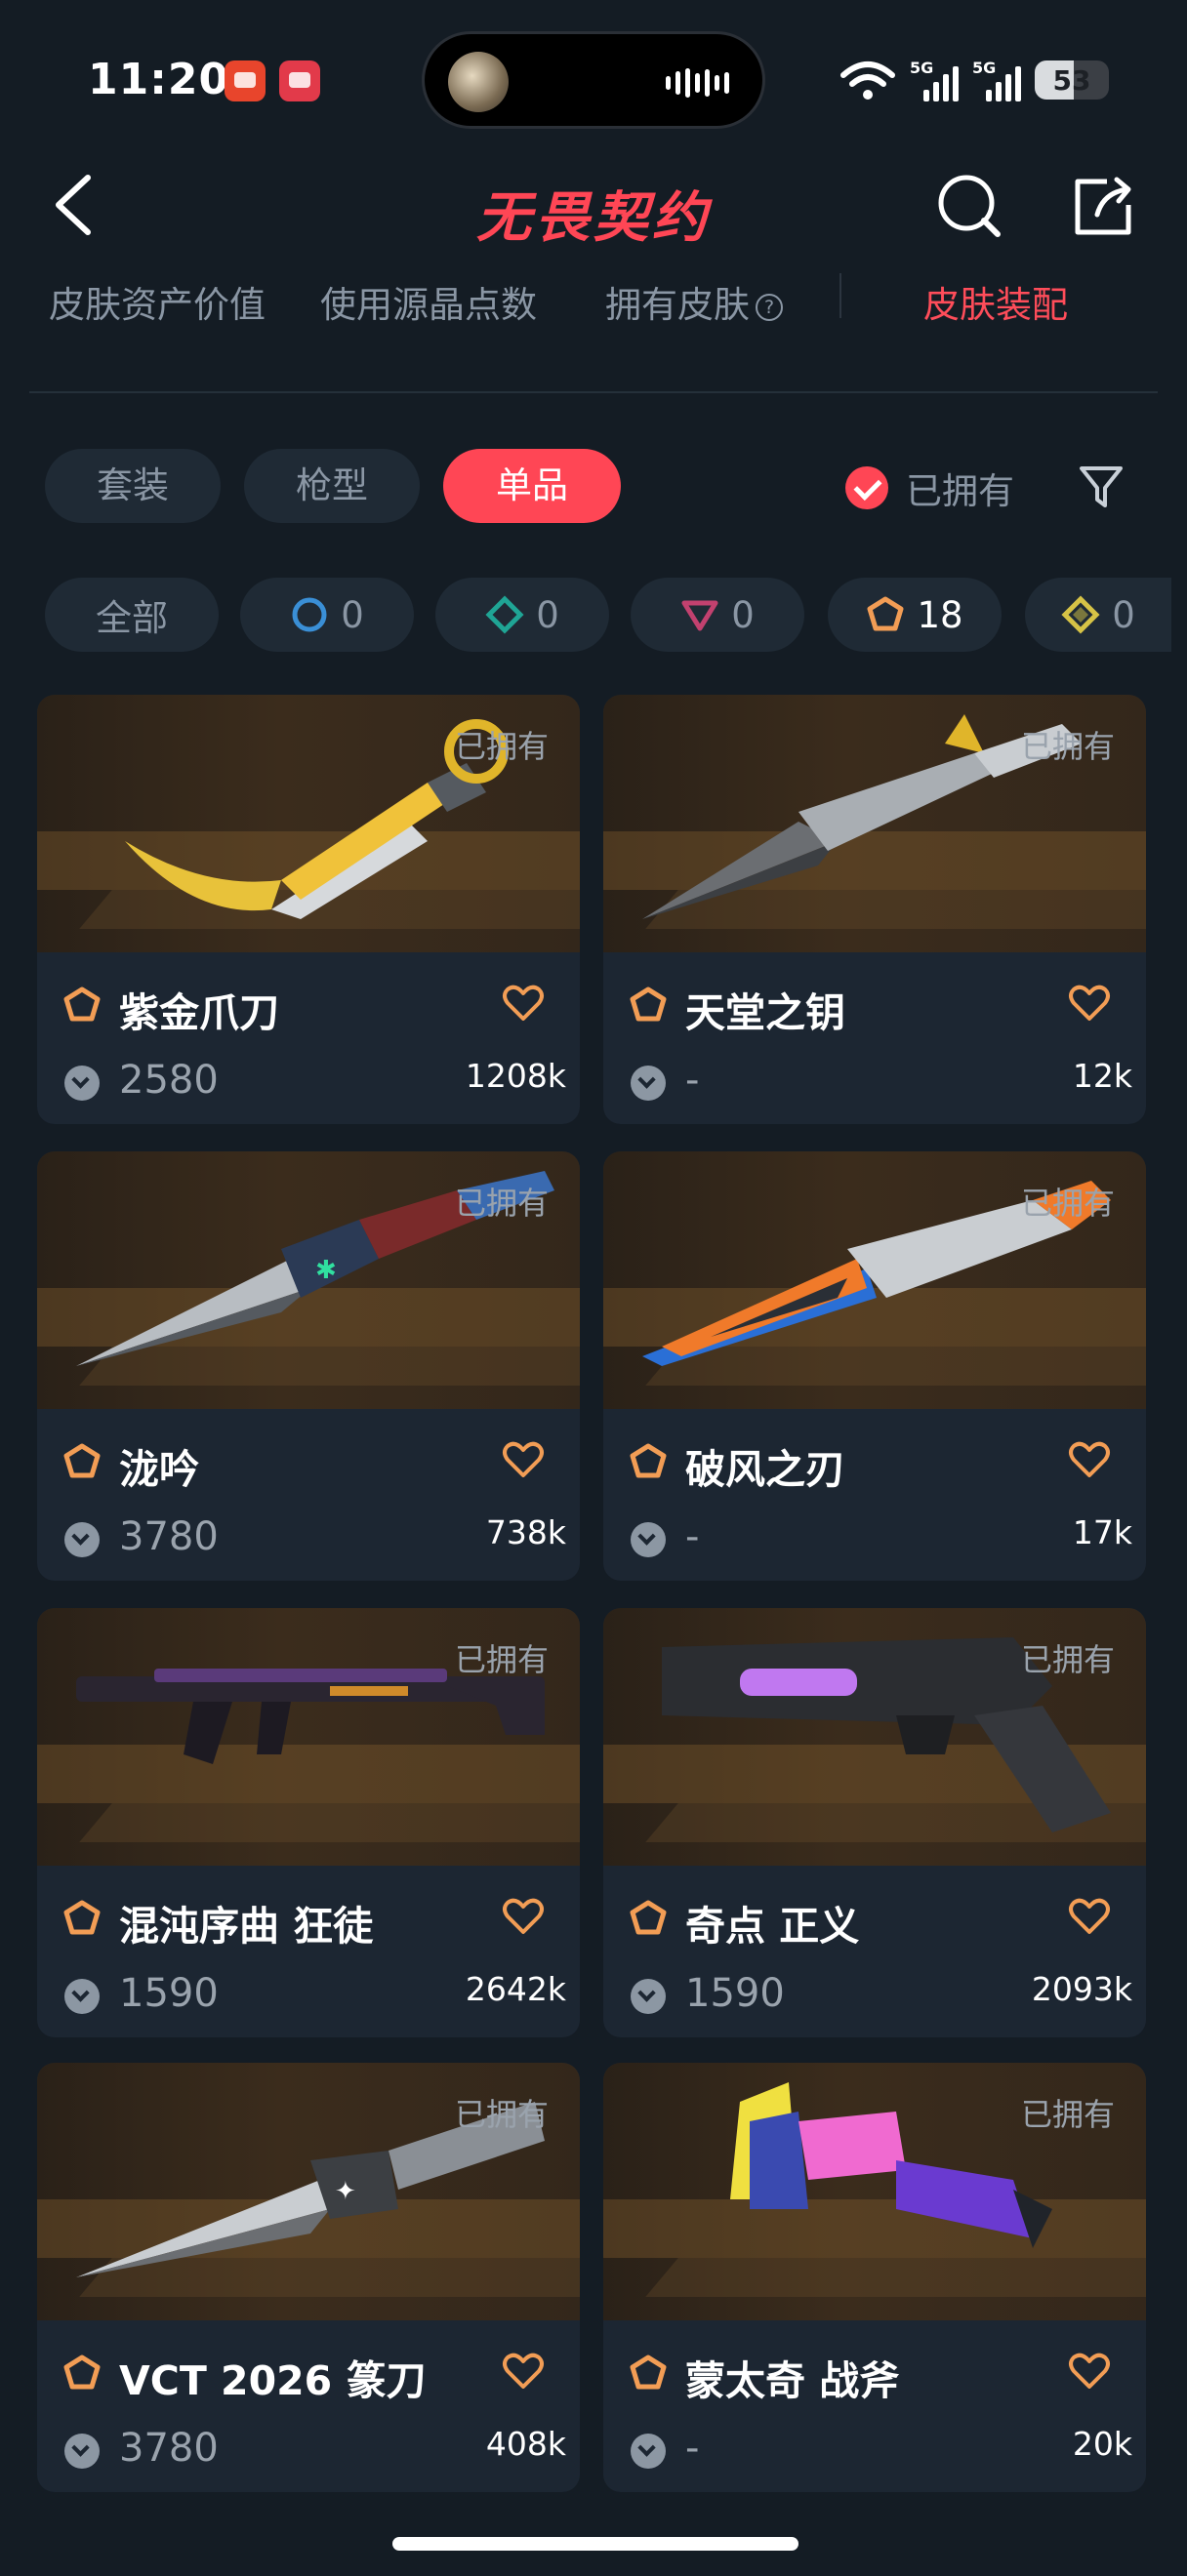  Describe the element at coordinates (159, 79) in the screenshot. I see `status-time: 11:20` at that location.